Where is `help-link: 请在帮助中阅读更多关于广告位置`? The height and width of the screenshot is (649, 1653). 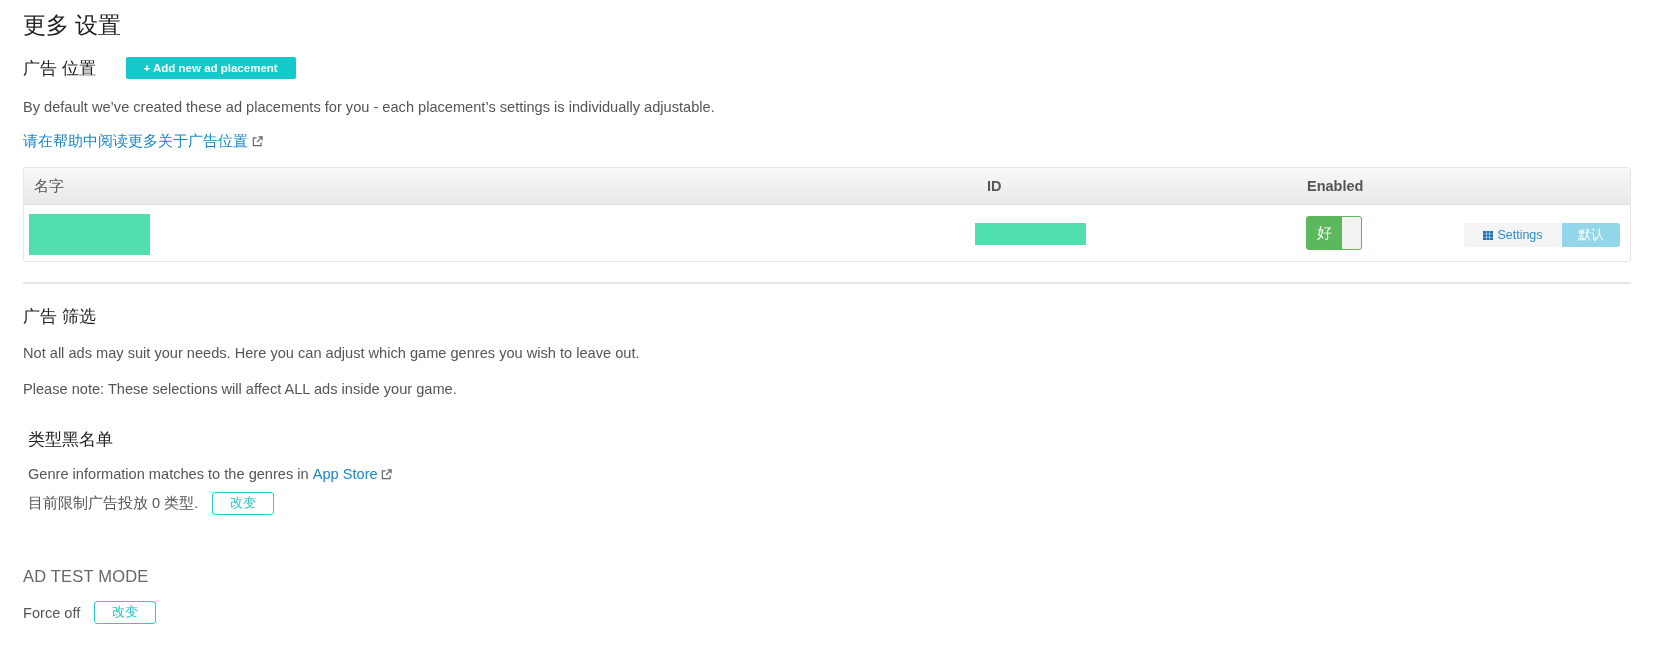 help-link: 请在帮助中阅读更多关于广告位置 is located at coordinates (143, 141).